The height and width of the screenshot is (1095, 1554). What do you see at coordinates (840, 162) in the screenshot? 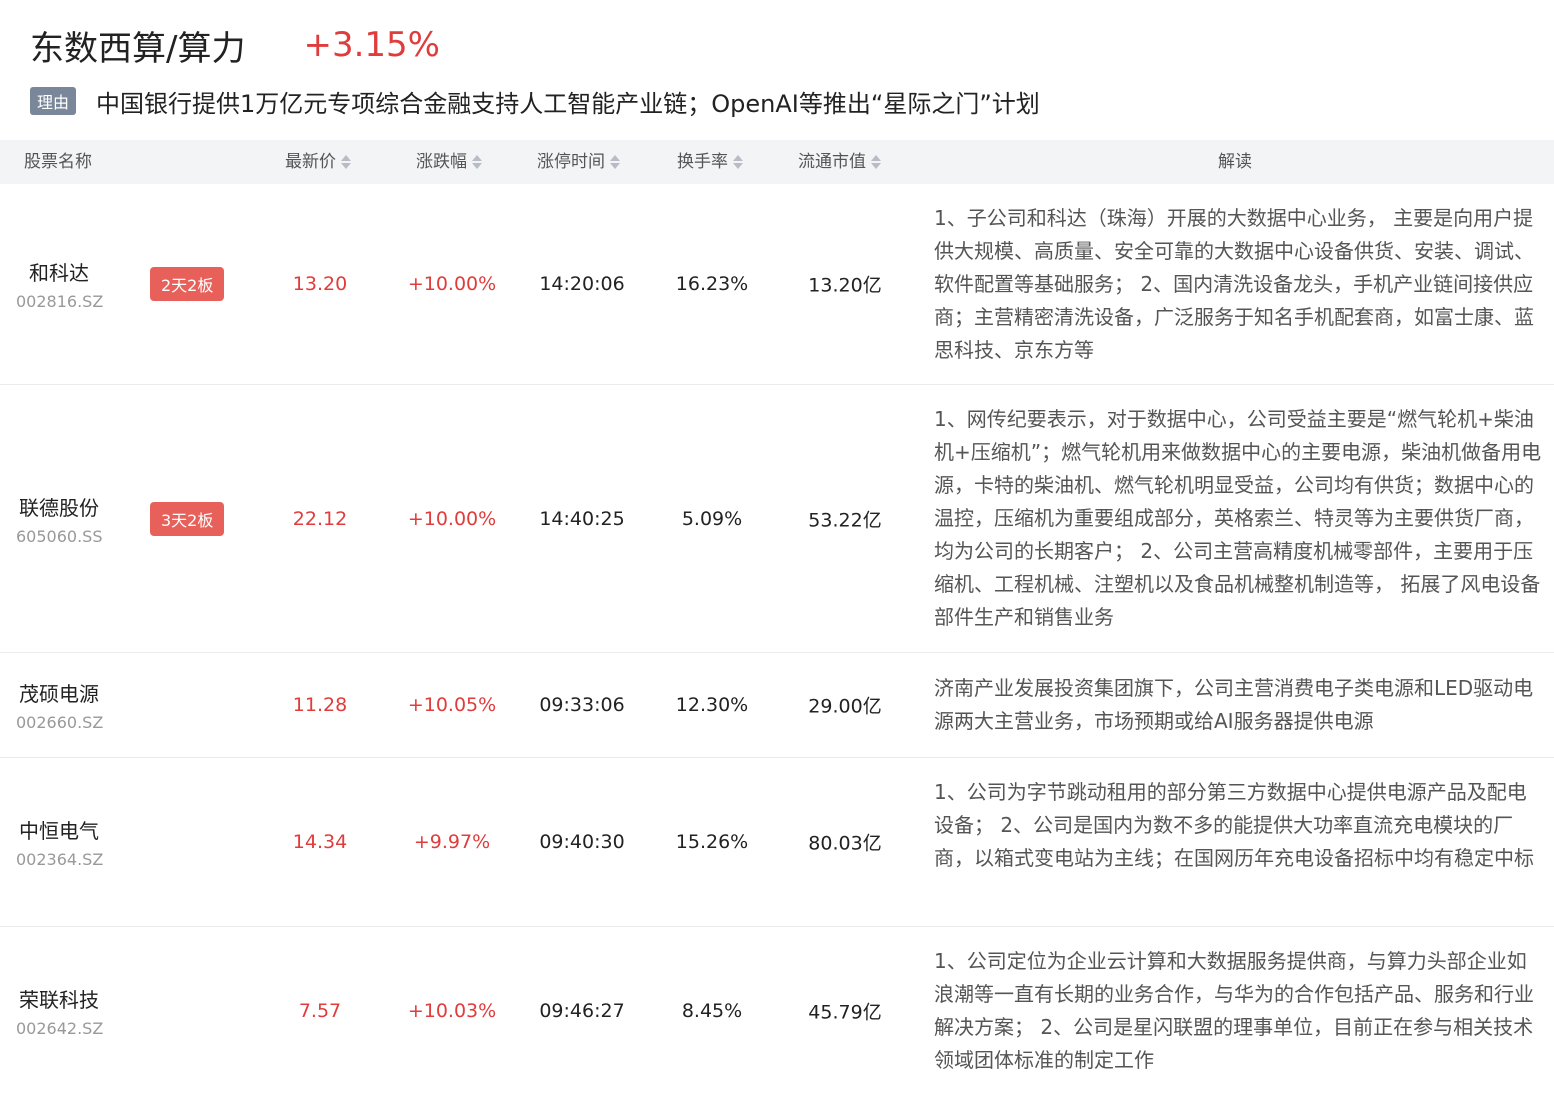
I see `header-float-cap: 流通市值` at bounding box center [840, 162].